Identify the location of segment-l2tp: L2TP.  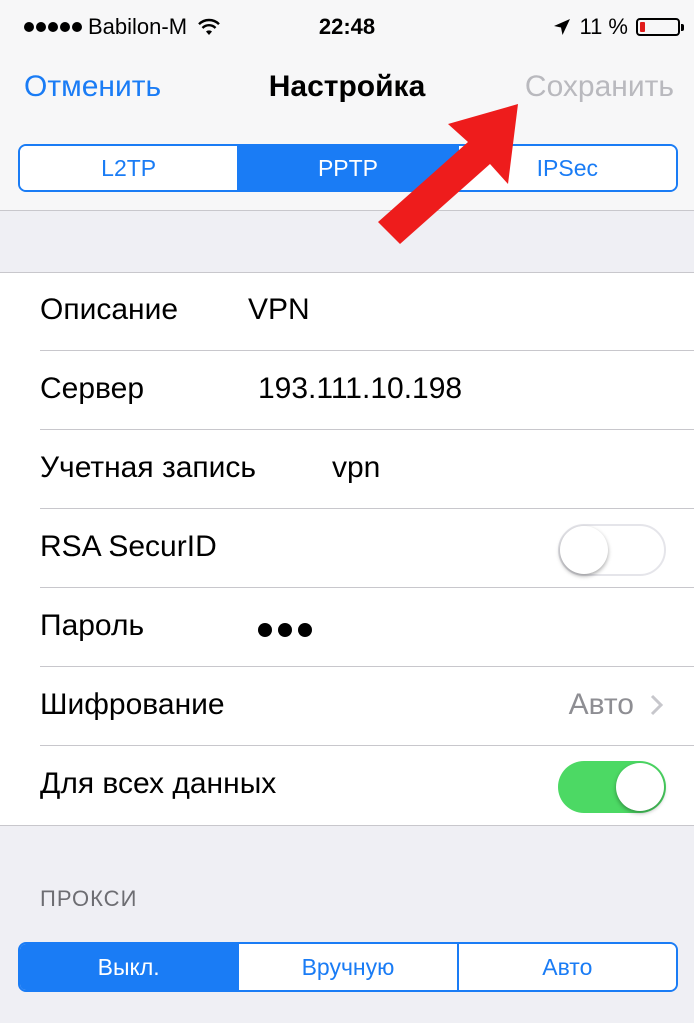
(130, 168).